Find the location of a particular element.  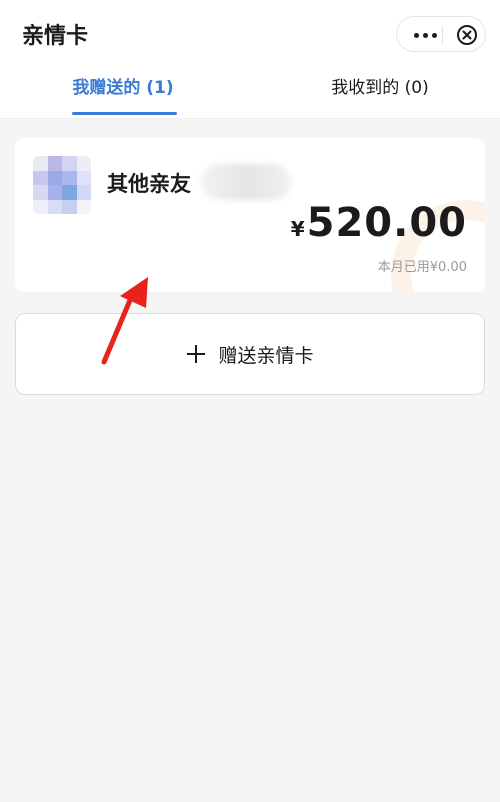

blurred-nickname is located at coordinates (246, 182).